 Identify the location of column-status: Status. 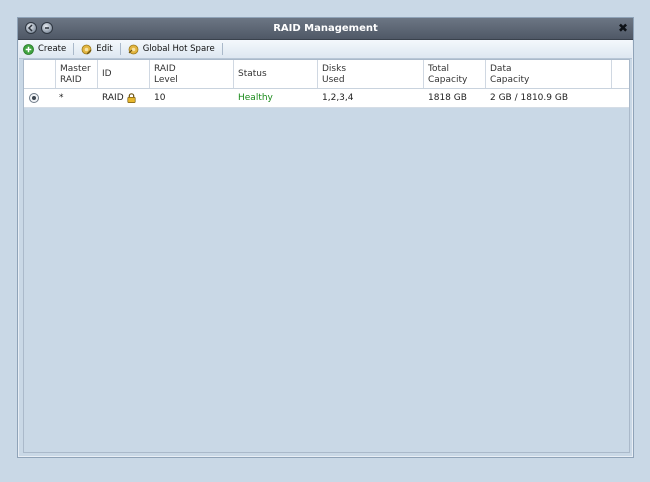
(276, 74).